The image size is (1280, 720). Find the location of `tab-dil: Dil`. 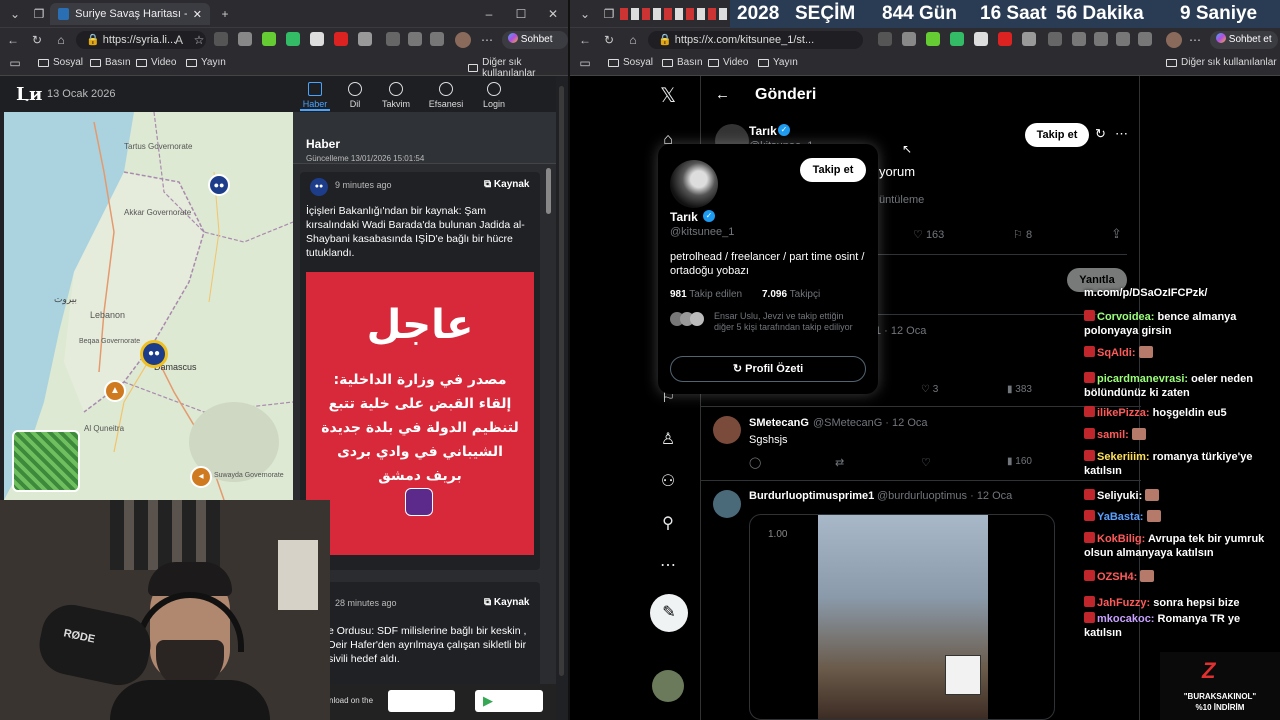

tab-dil: Dil is located at coordinates (355, 95).